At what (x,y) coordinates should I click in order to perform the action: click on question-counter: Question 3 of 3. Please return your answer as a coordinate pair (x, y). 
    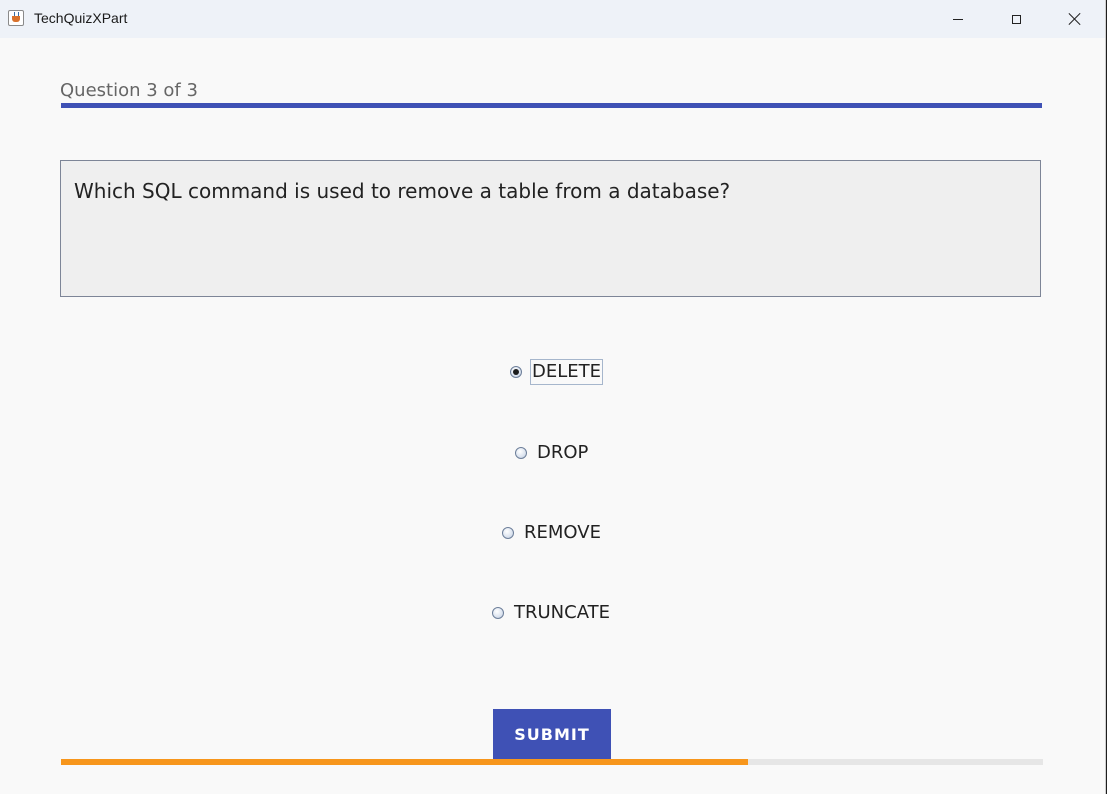
    Looking at the image, I should click on (129, 90).